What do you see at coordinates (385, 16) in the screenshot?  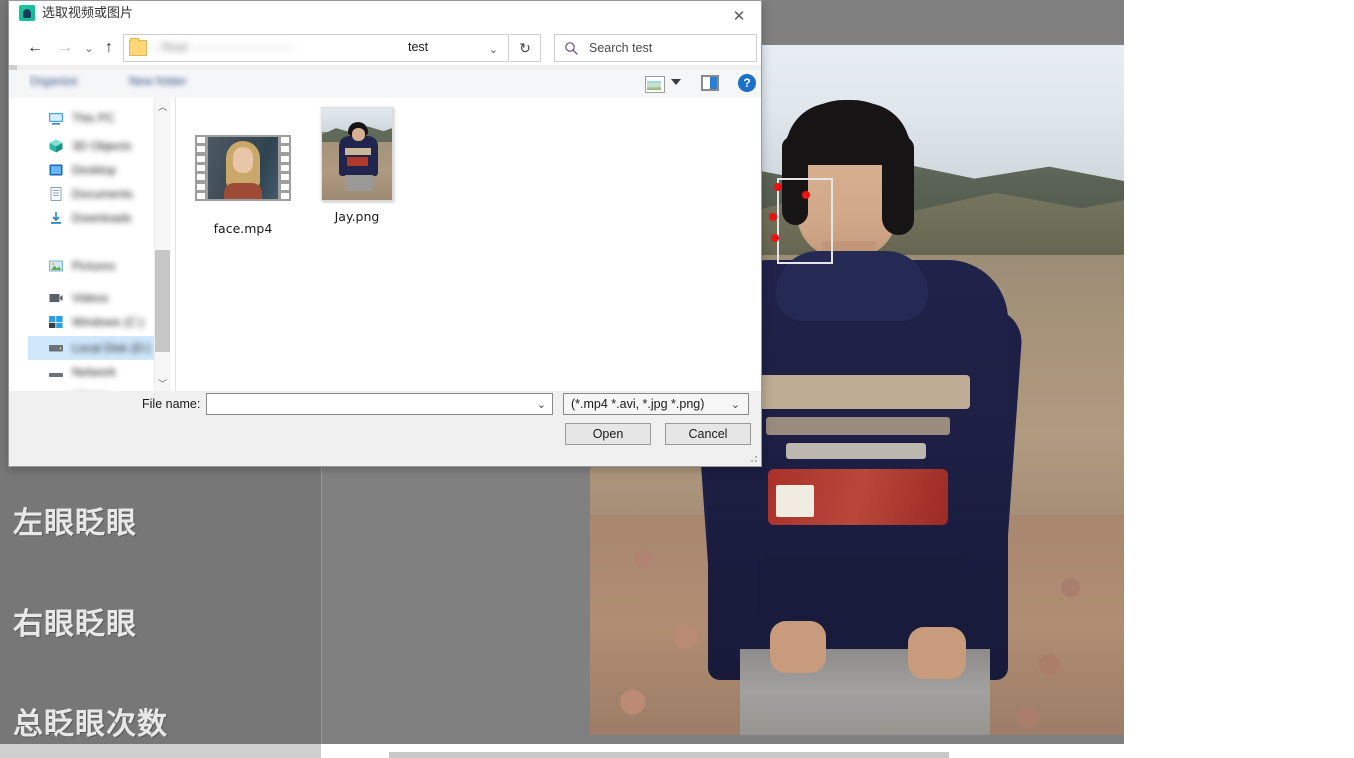 I see `dialog-titlebar: 选取视频或图片 ✕` at bounding box center [385, 16].